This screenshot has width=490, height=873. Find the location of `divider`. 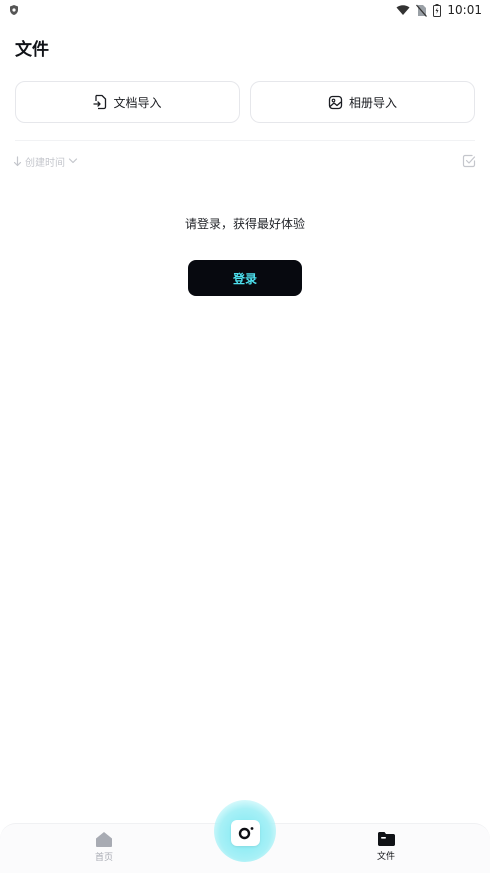

divider is located at coordinates (245, 140).